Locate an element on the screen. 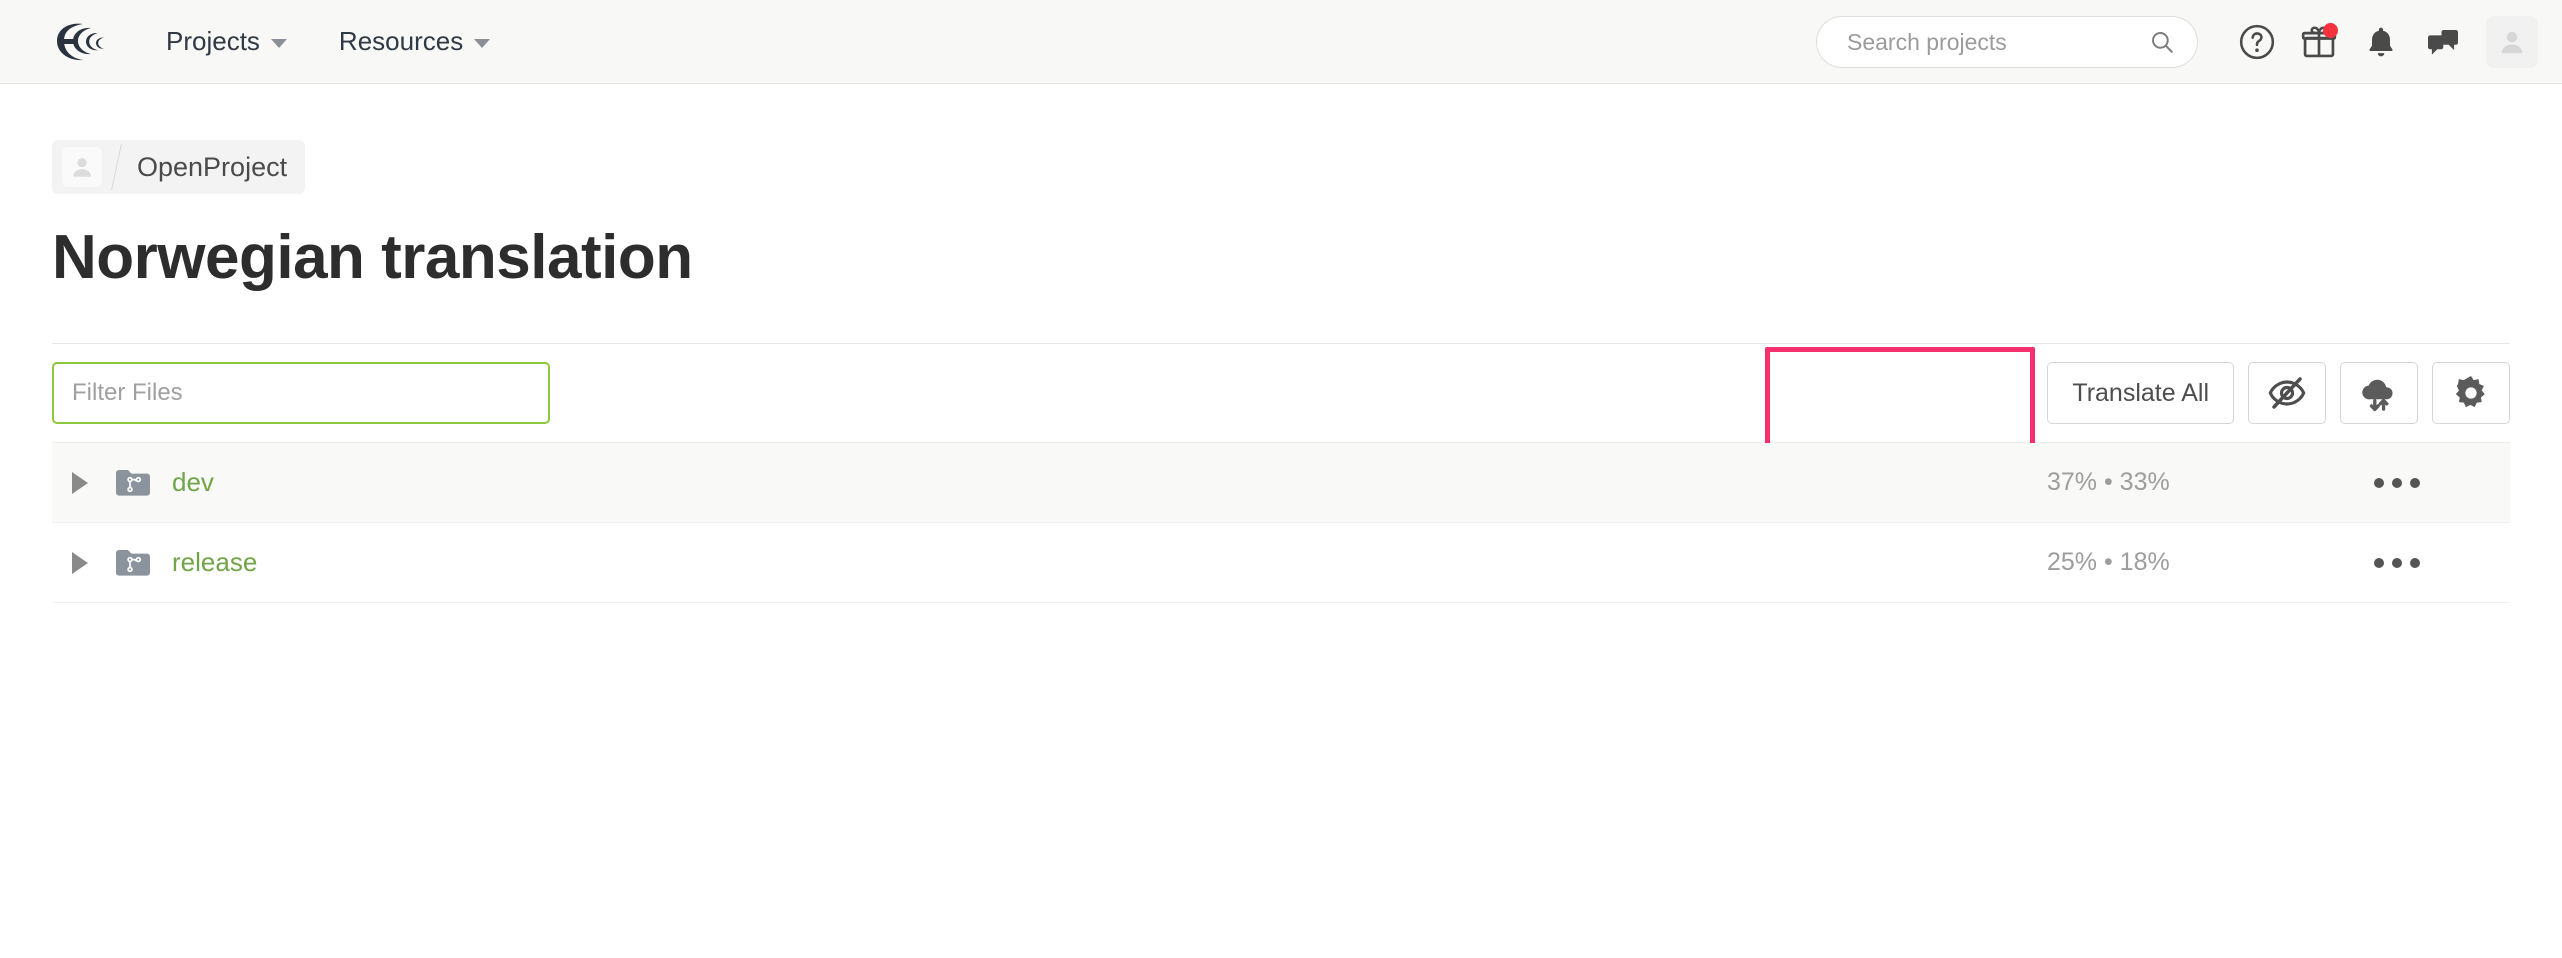 The width and height of the screenshot is (2562, 958). hide-strings-button is located at coordinates (2287, 393).